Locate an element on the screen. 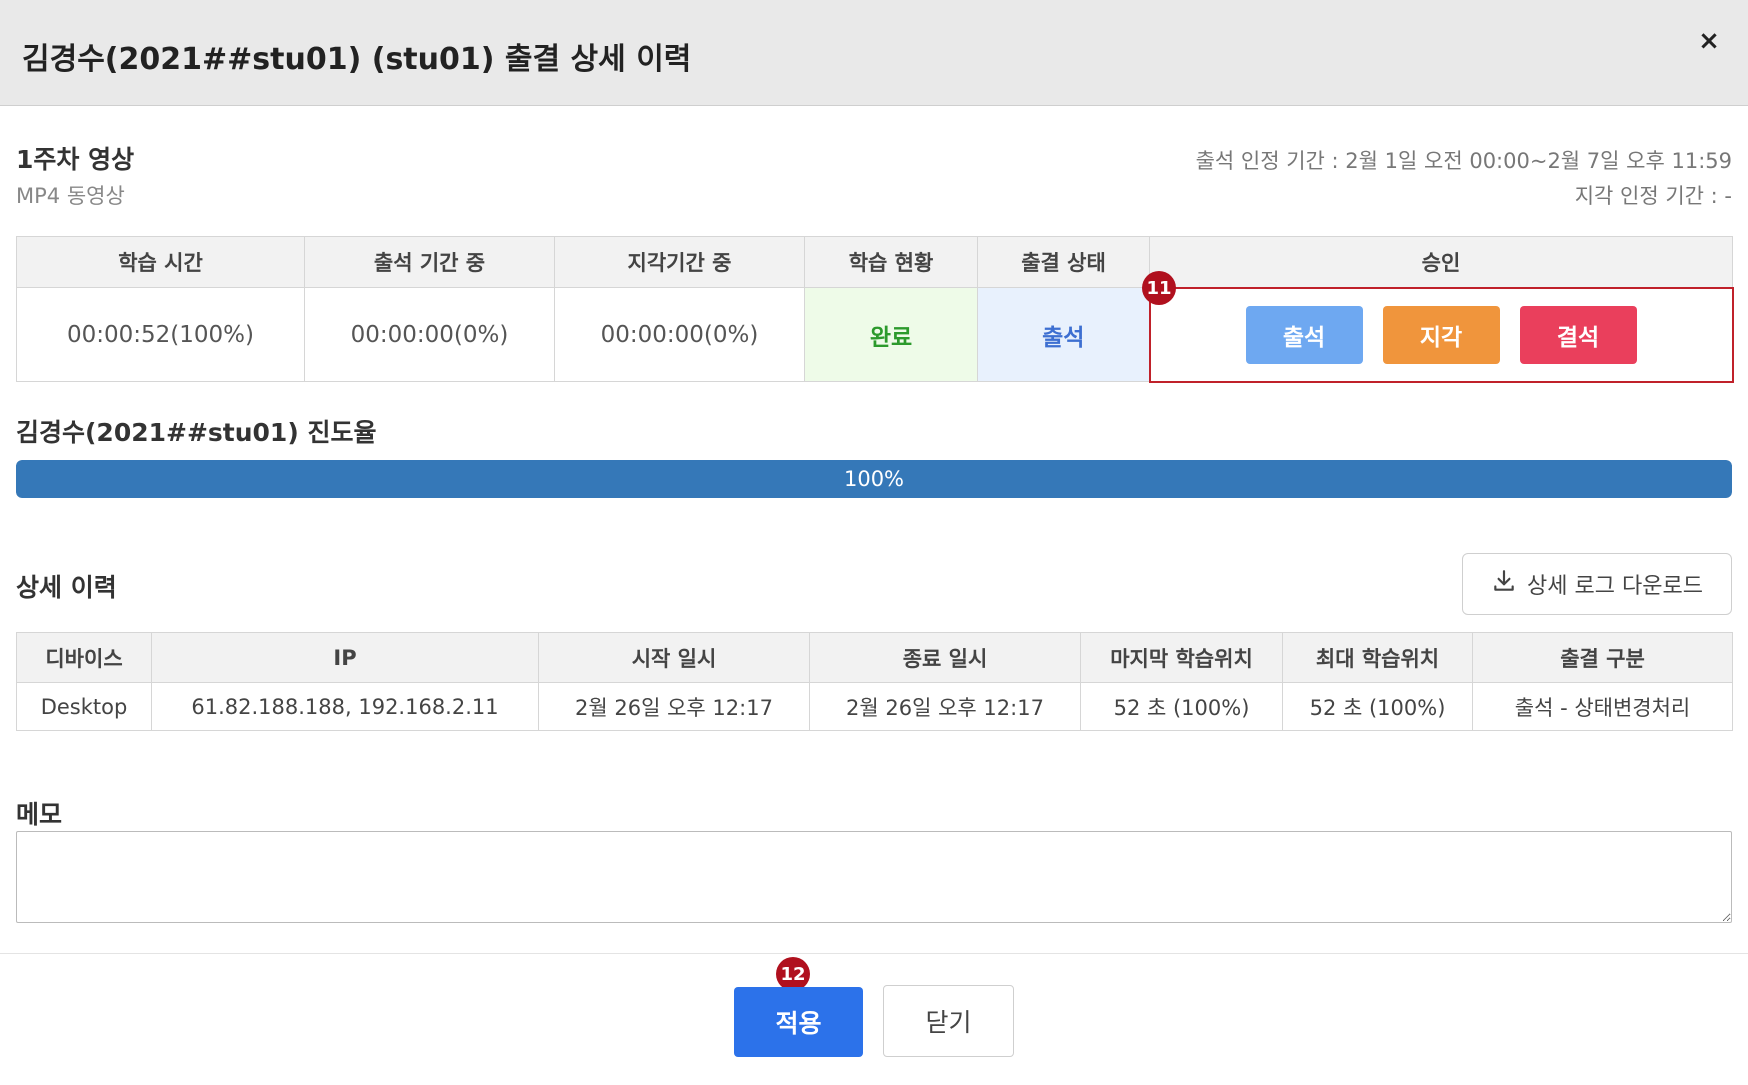  col-attendance-type: 출결 구분 is located at coordinates (1602, 657).